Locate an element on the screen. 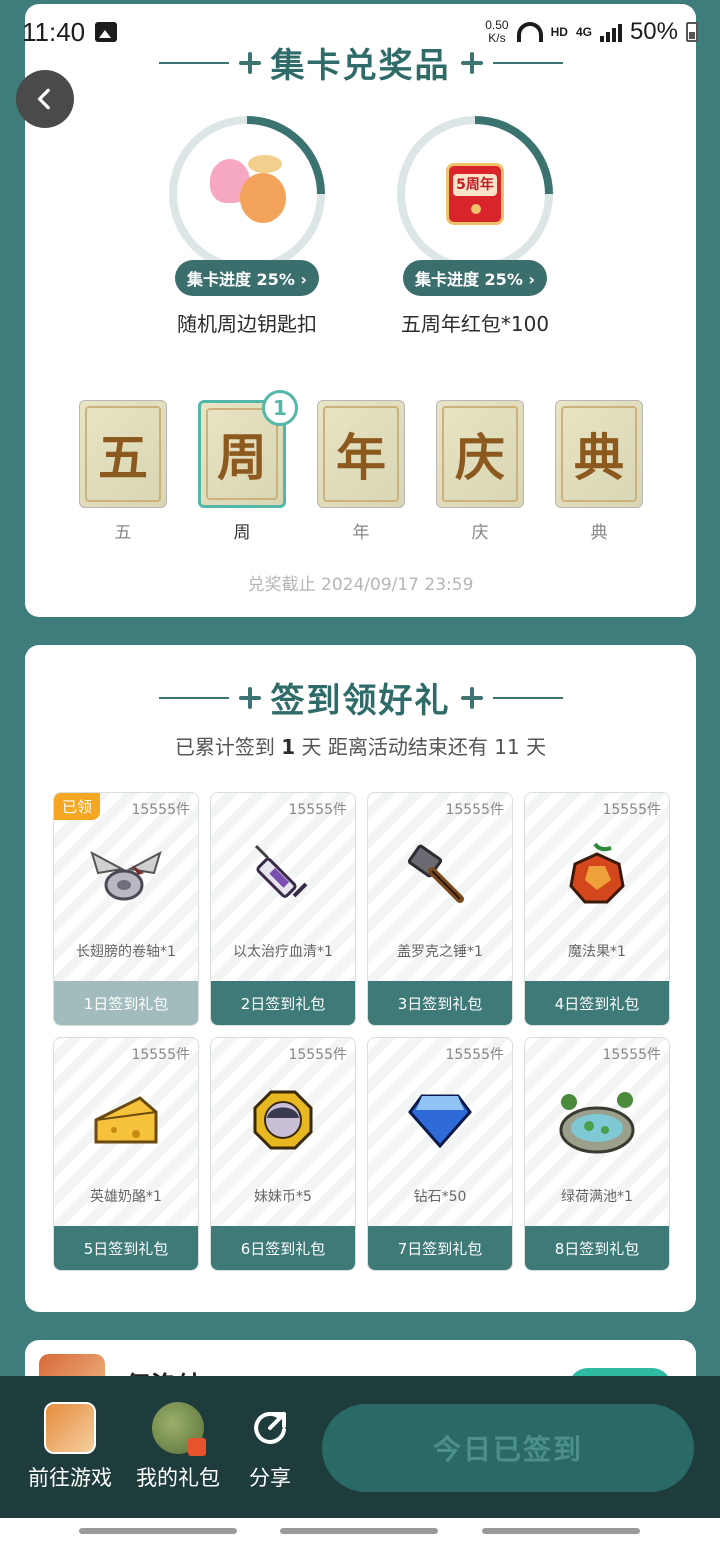 The height and width of the screenshot is (1544, 720). reward-name: 妹妹币*5 is located at coordinates (283, 1197).